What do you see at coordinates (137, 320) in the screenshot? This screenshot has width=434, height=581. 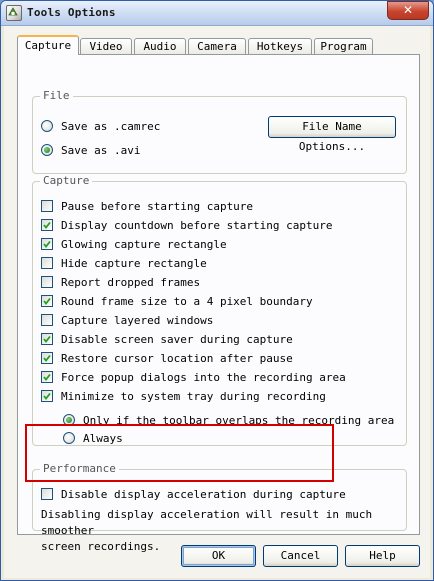 I see `capture-option-label: Capture layered windows` at bounding box center [137, 320].